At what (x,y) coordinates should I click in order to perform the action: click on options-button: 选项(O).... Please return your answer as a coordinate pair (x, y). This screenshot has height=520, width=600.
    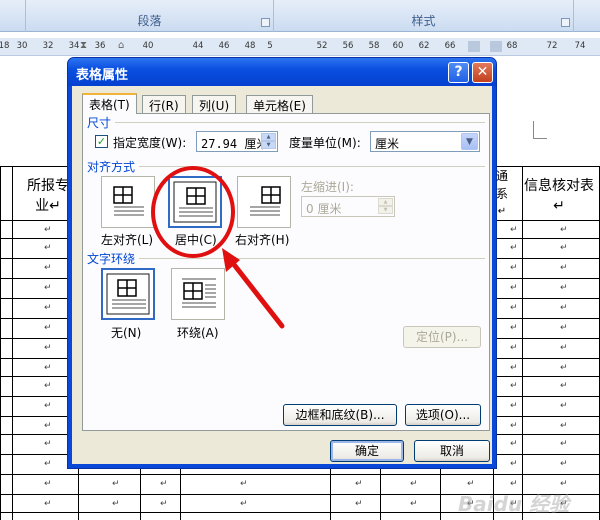
    Looking at the image, I should click on (443, 415).